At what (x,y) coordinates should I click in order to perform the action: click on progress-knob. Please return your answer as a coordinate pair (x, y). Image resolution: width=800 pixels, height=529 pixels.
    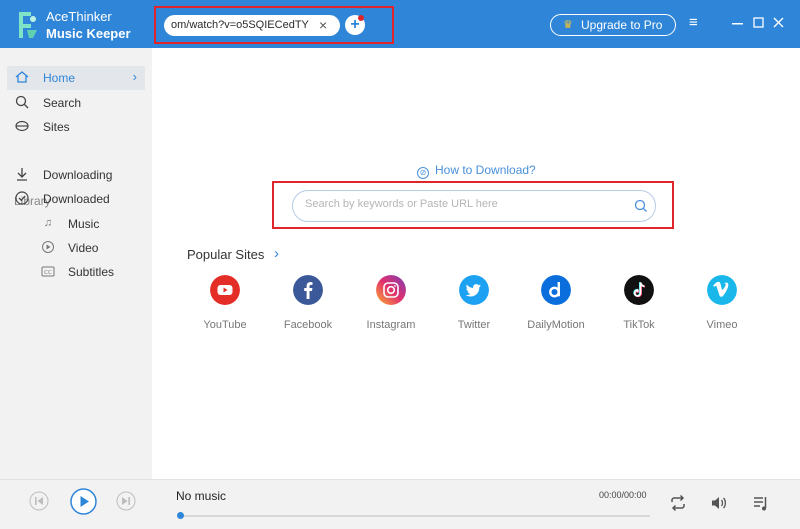
    Looking at the image, I should click on (180, 515).